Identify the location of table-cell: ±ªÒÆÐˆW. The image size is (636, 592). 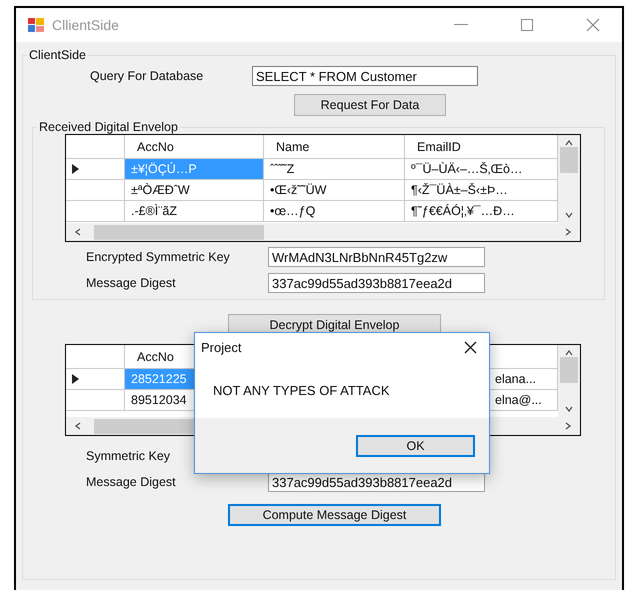
(194, 190).